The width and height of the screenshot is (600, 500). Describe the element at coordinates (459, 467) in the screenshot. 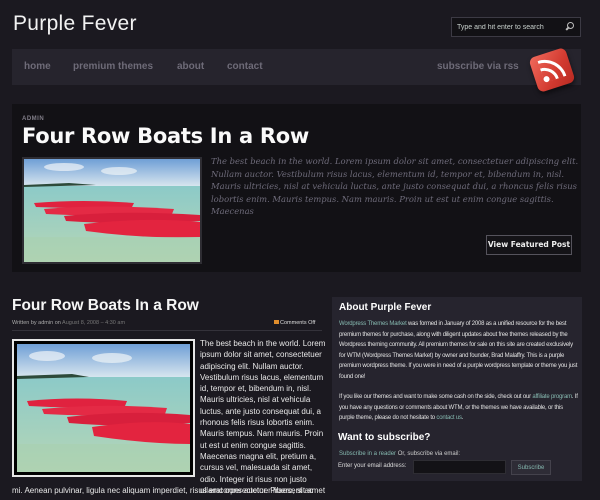

I see `email-input` at that location.